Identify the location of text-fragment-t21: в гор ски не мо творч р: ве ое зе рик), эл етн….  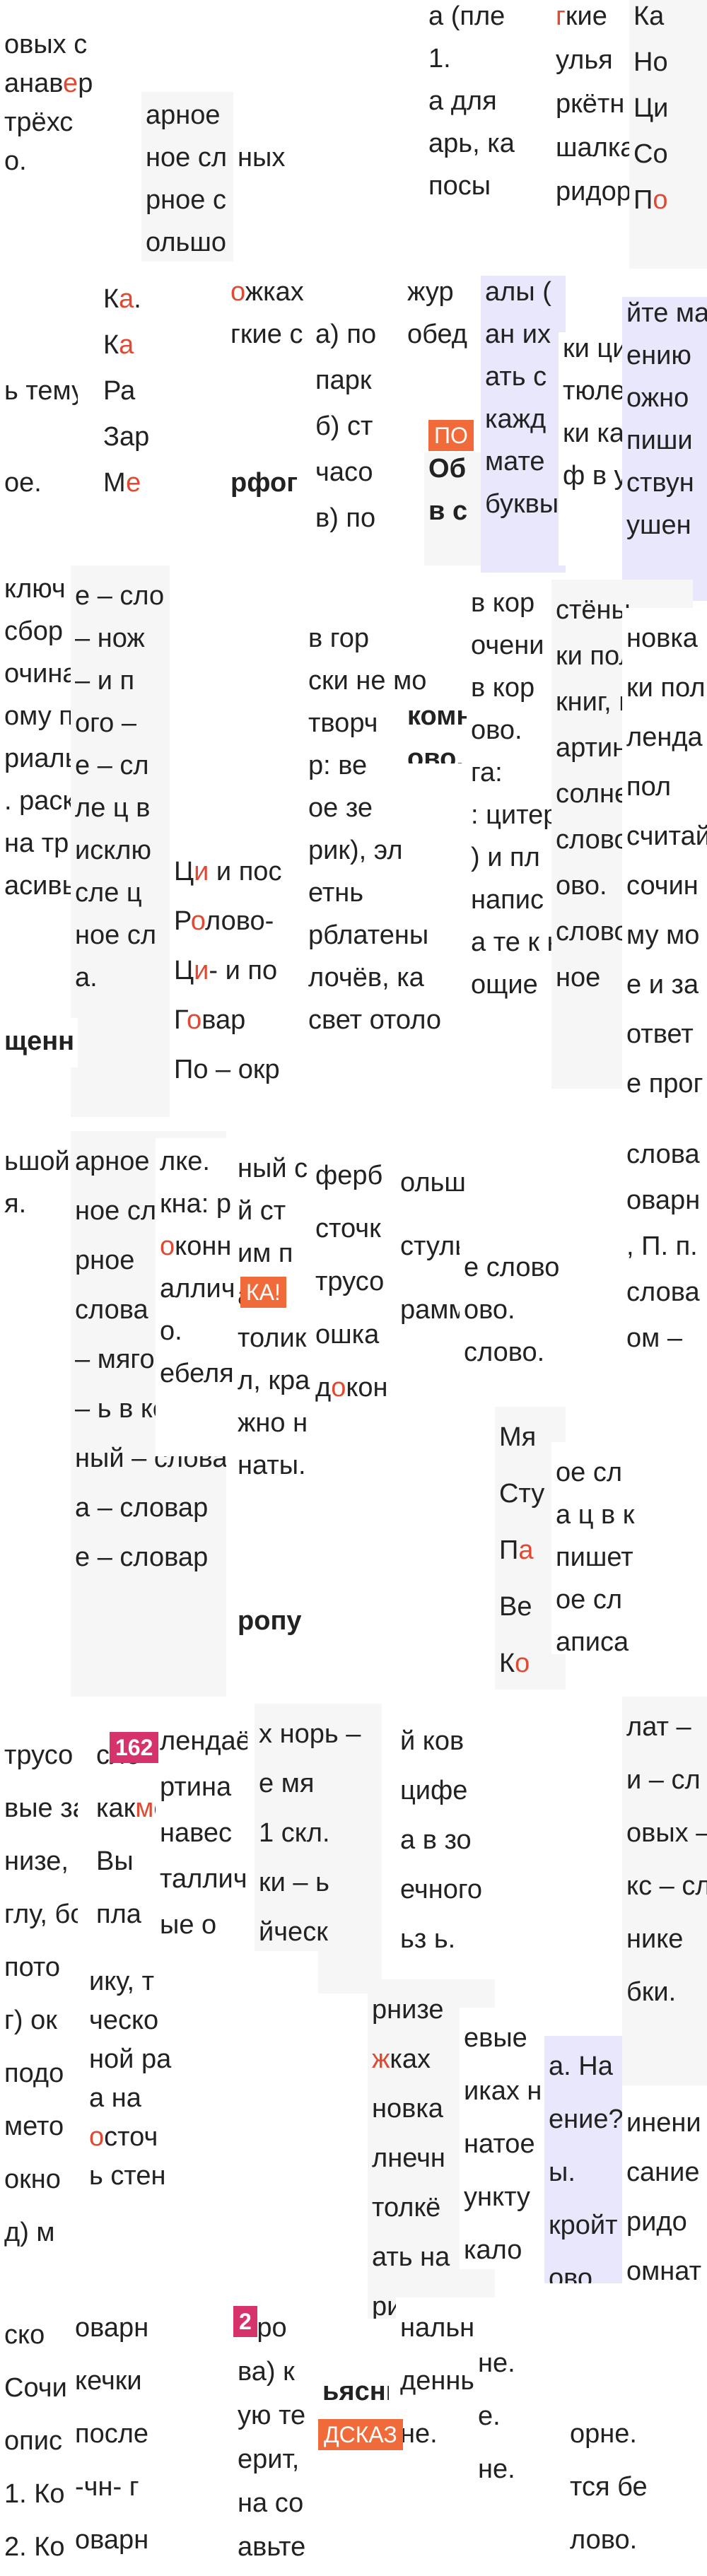
(392, 841).